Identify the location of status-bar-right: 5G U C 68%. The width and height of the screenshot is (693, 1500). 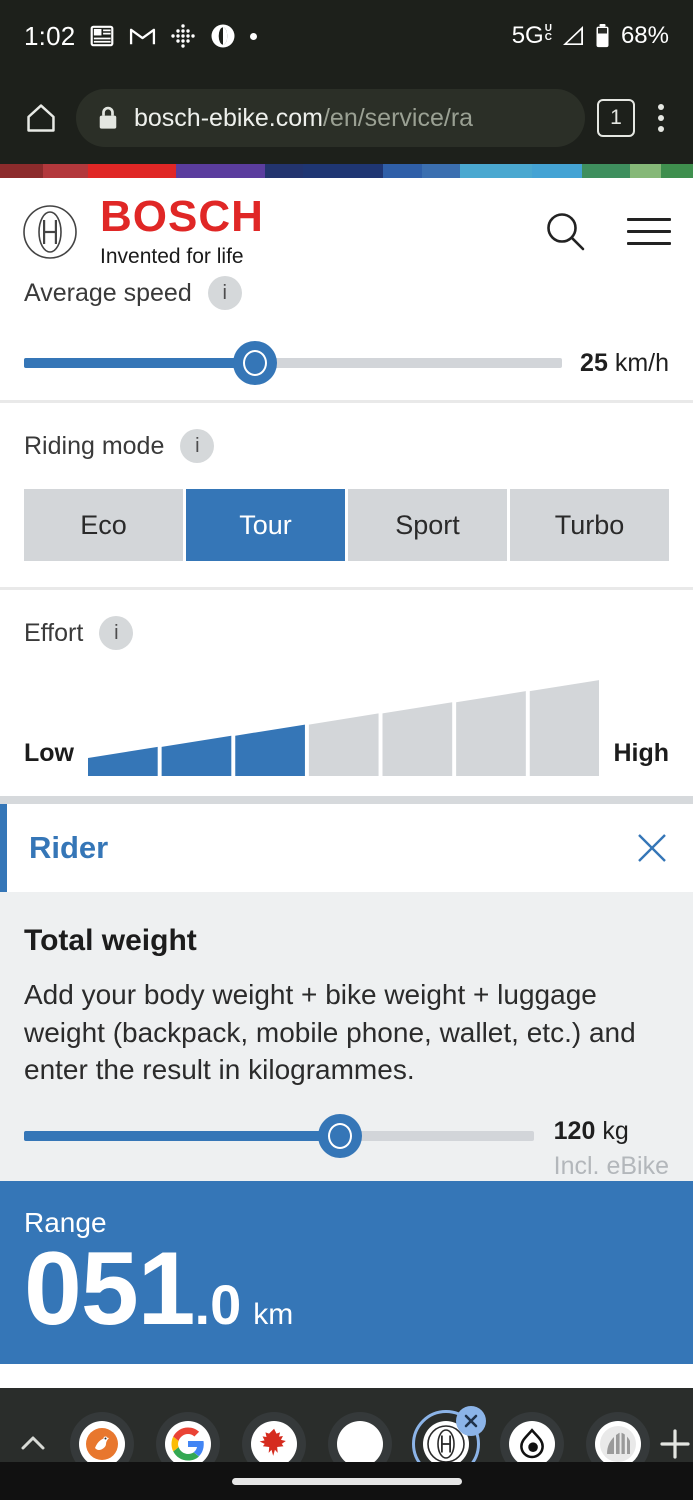
(590, 36).